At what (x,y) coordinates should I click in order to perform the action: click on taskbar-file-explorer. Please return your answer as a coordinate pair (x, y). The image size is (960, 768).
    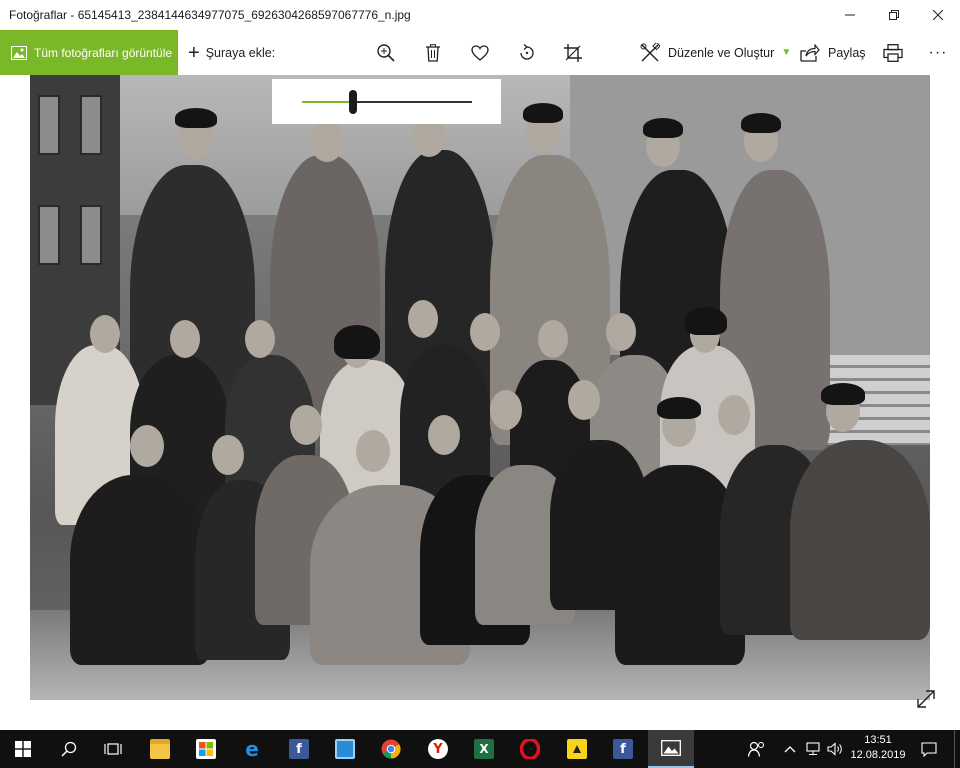
    Looking at the image, I should click on (160, 749).